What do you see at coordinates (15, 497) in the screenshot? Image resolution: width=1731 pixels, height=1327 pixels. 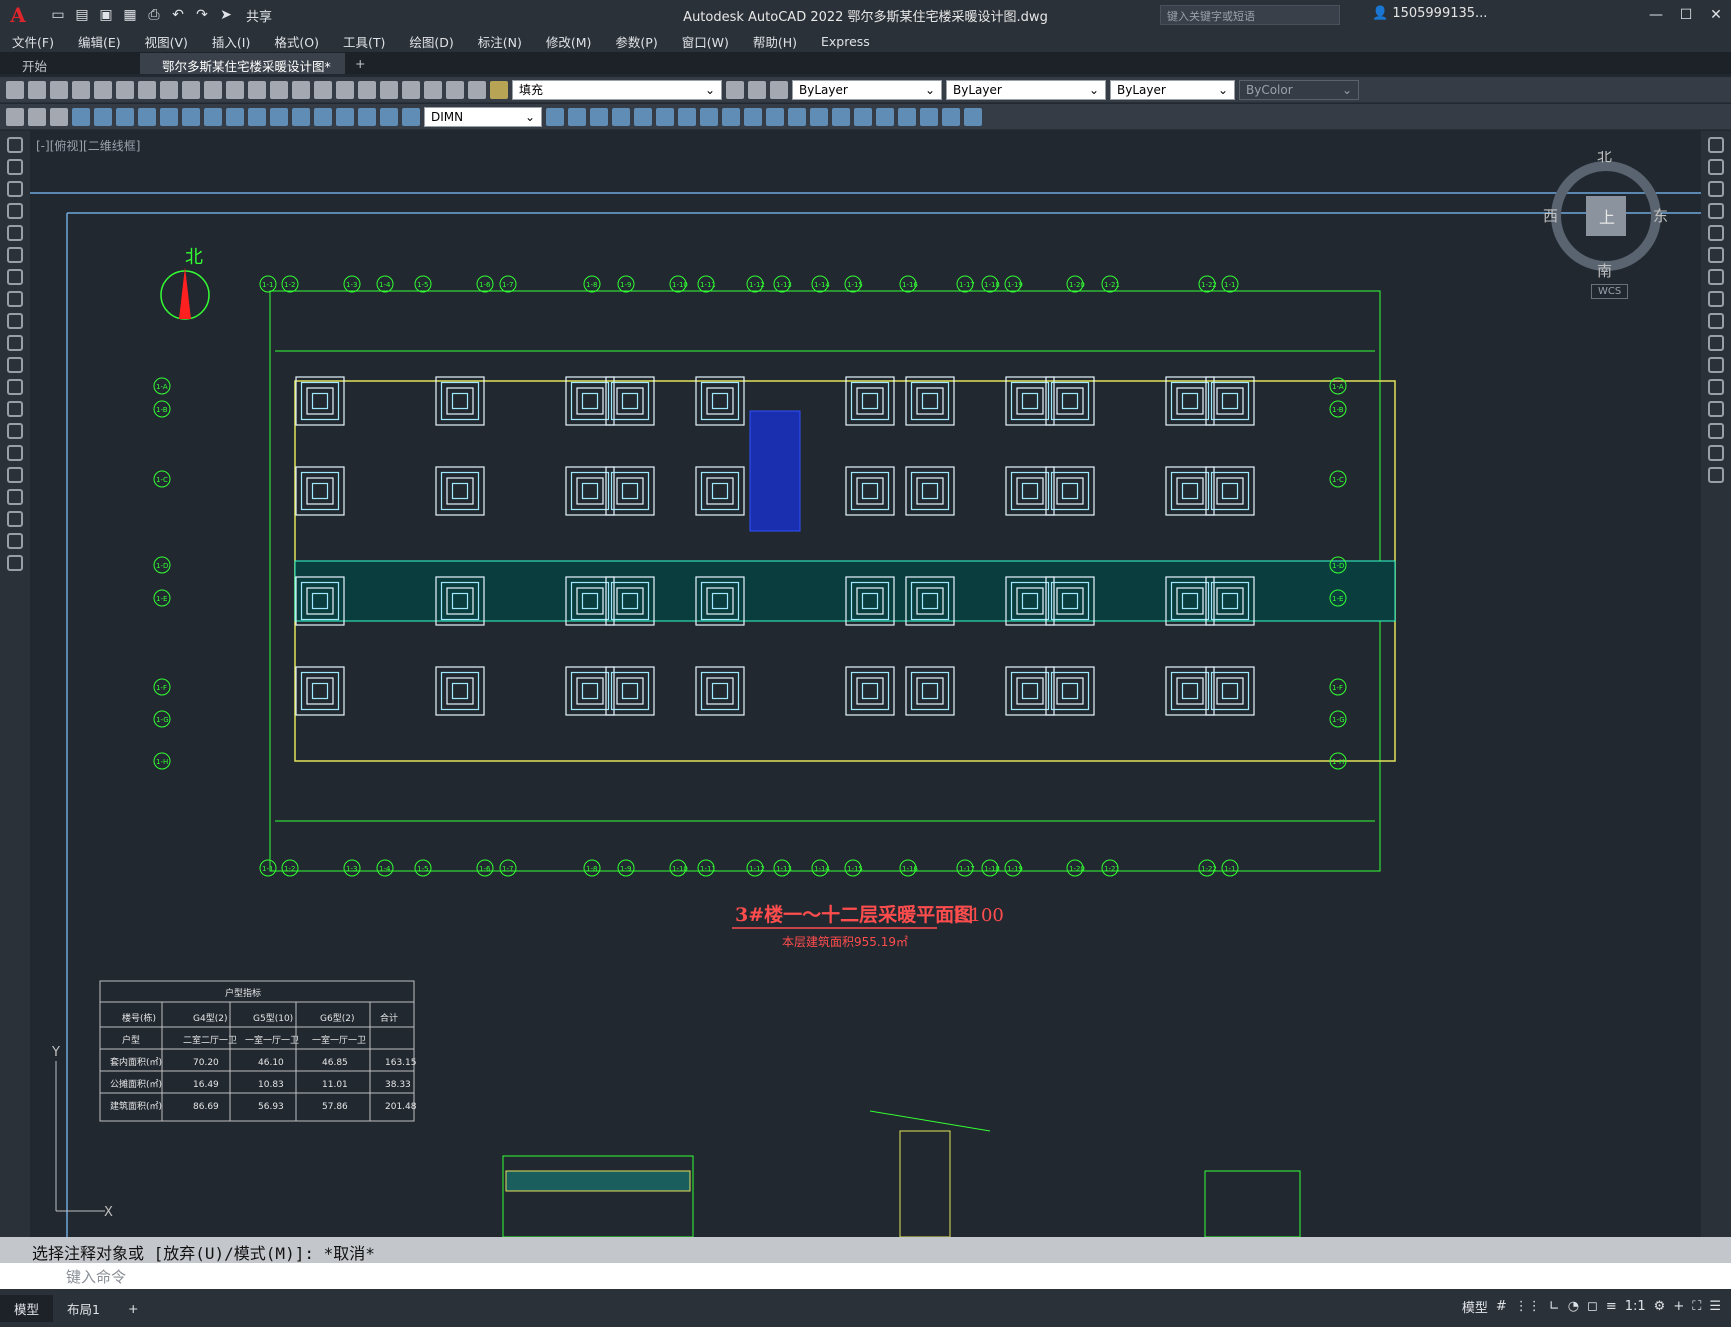 I see `region-icon` at bounding box center [15, 497].